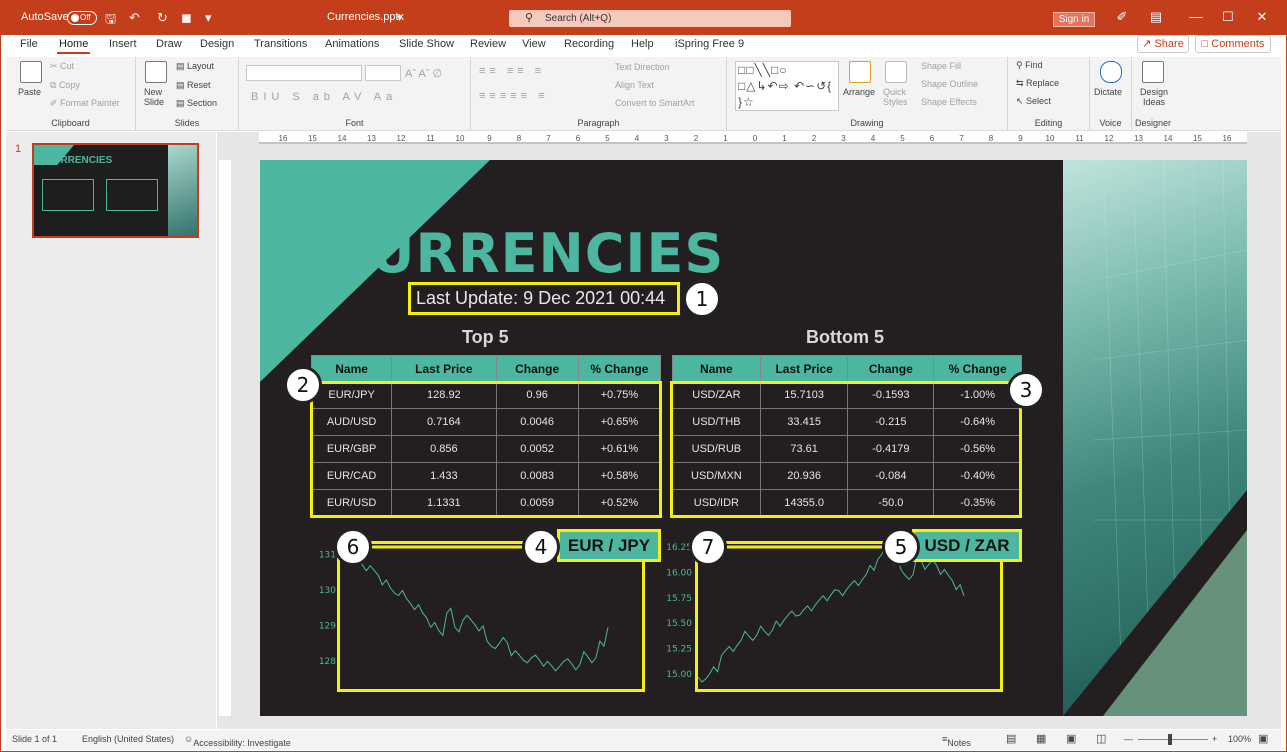 The width and height of the screenshot is (1287, 752). Describe the element at coordinates (45, 17) in the screenshot. I see `autosave-label: AutoSave` at that location.